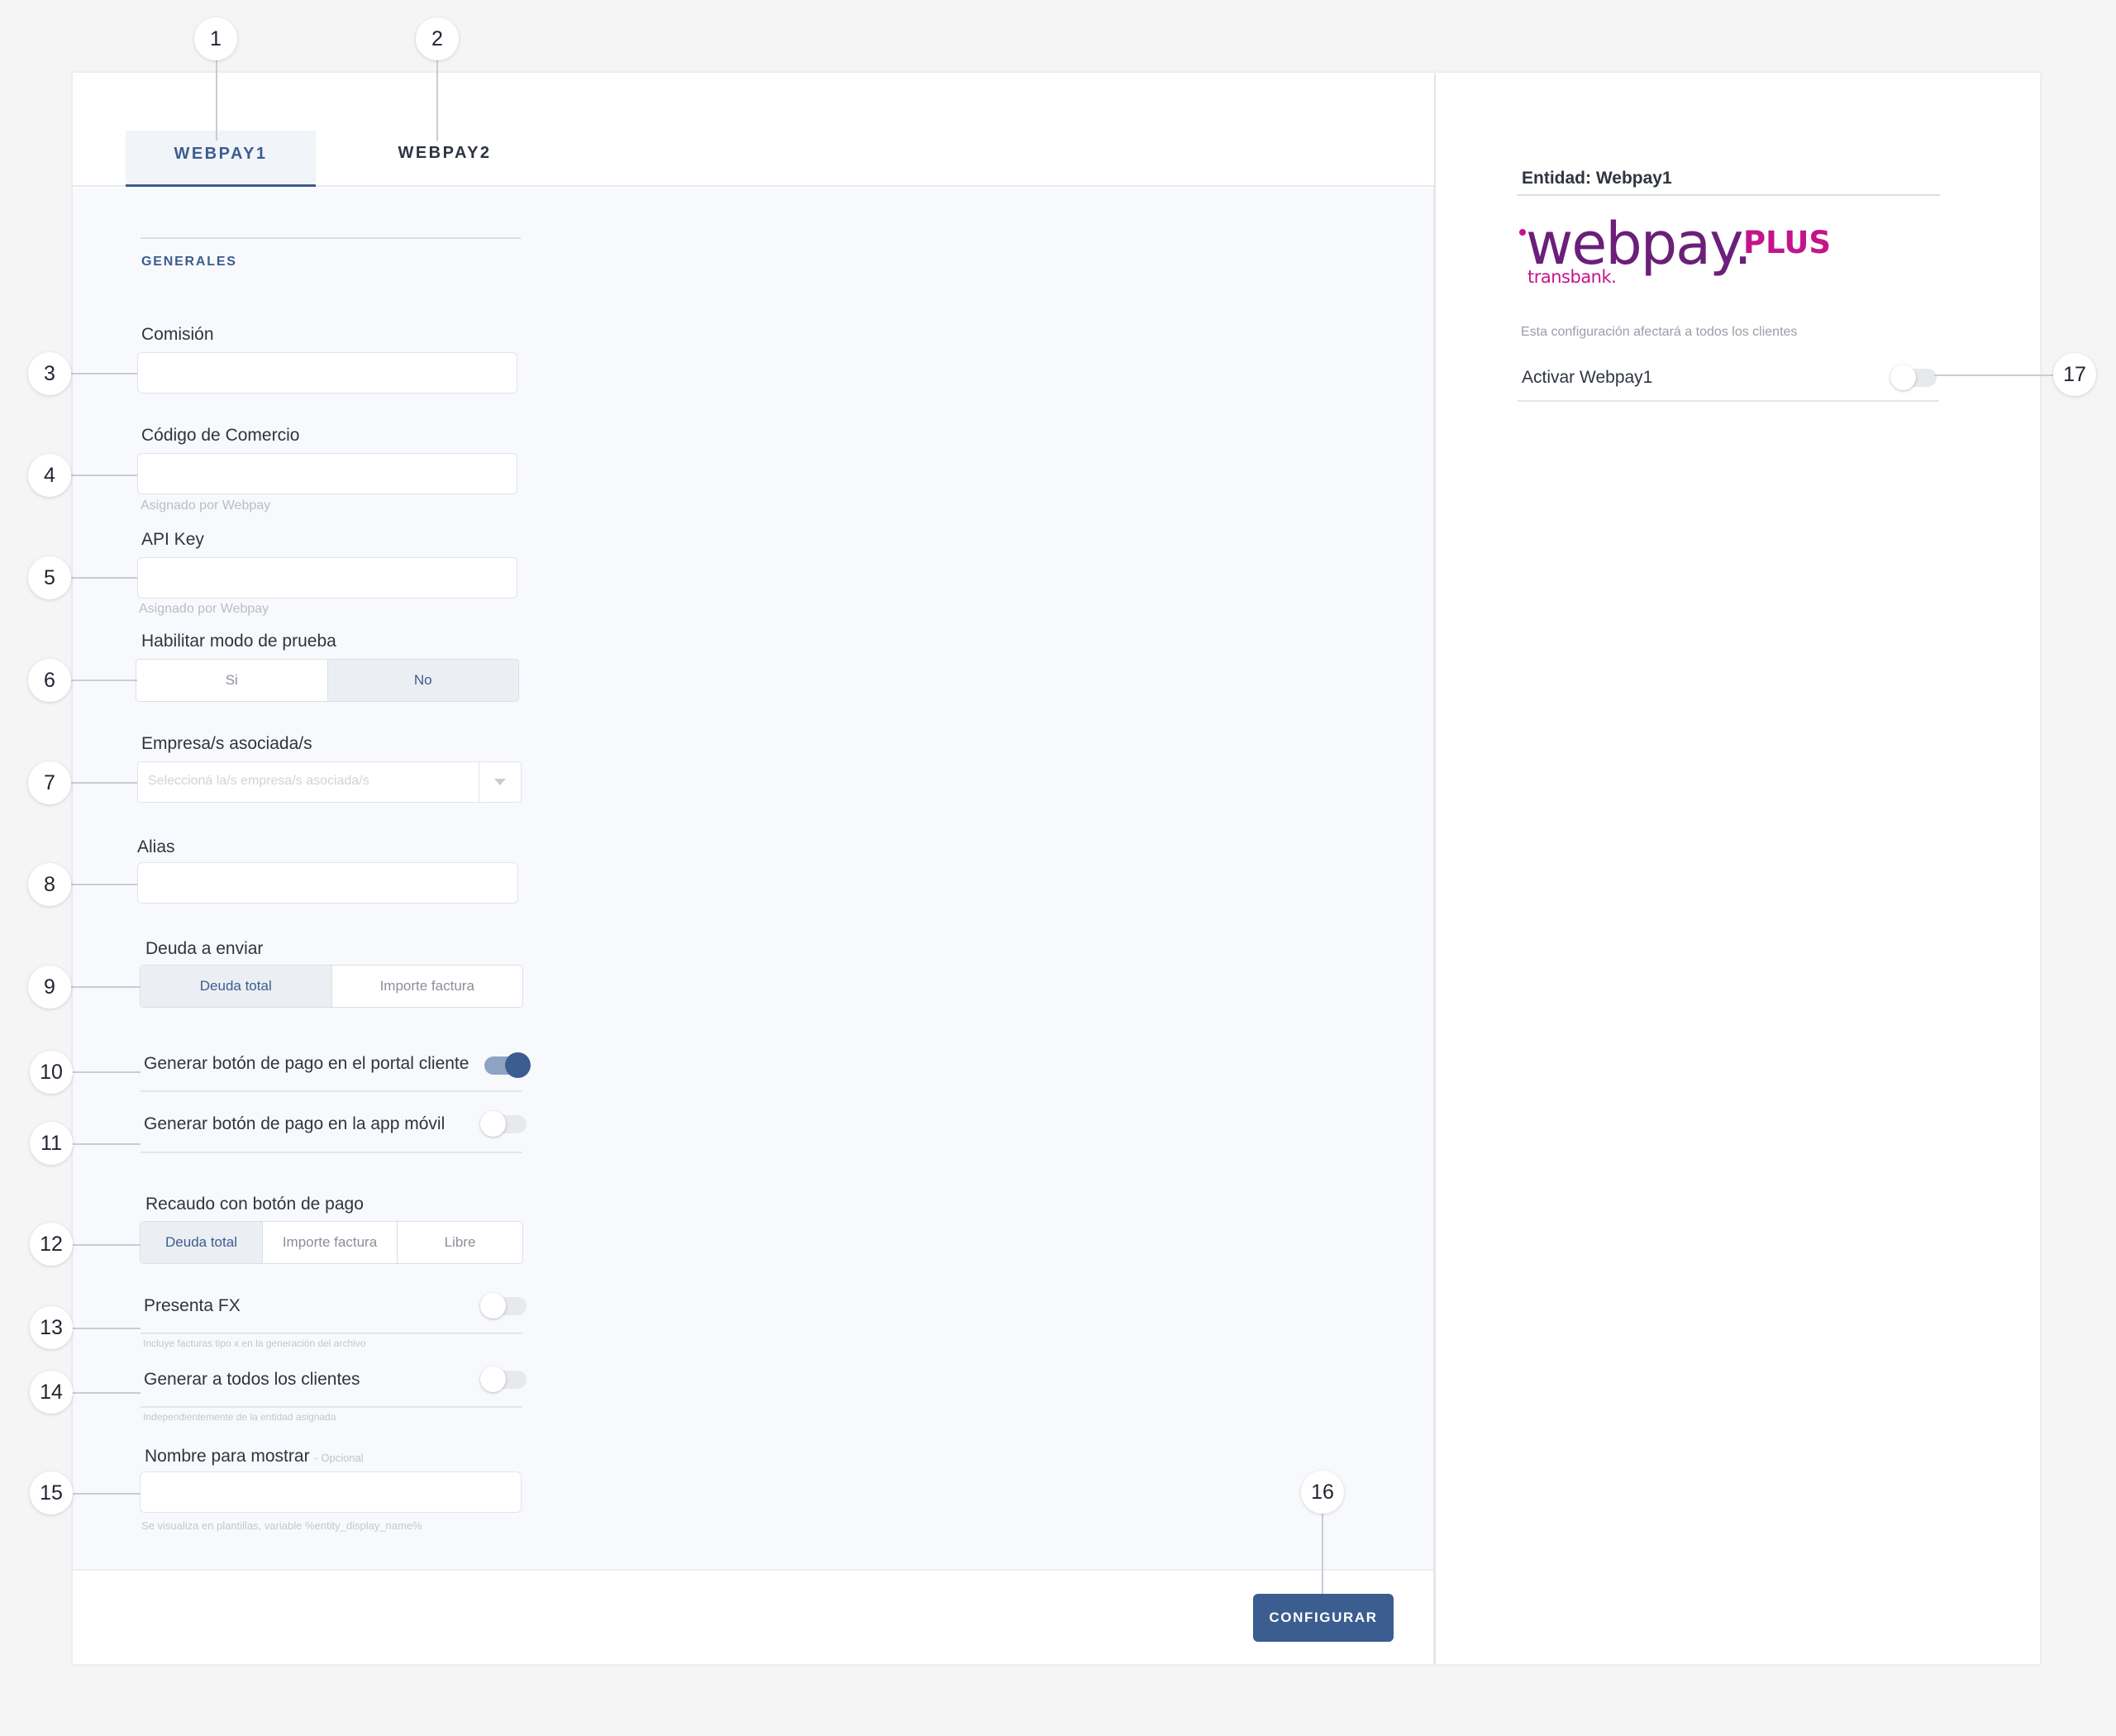 This screenshot has width=2116, height=1736. Describe the element at coordinates (1681, 252) in the screenshot. I see `webpay-plus-logo: webpay. PLUS transbank.` at that location.